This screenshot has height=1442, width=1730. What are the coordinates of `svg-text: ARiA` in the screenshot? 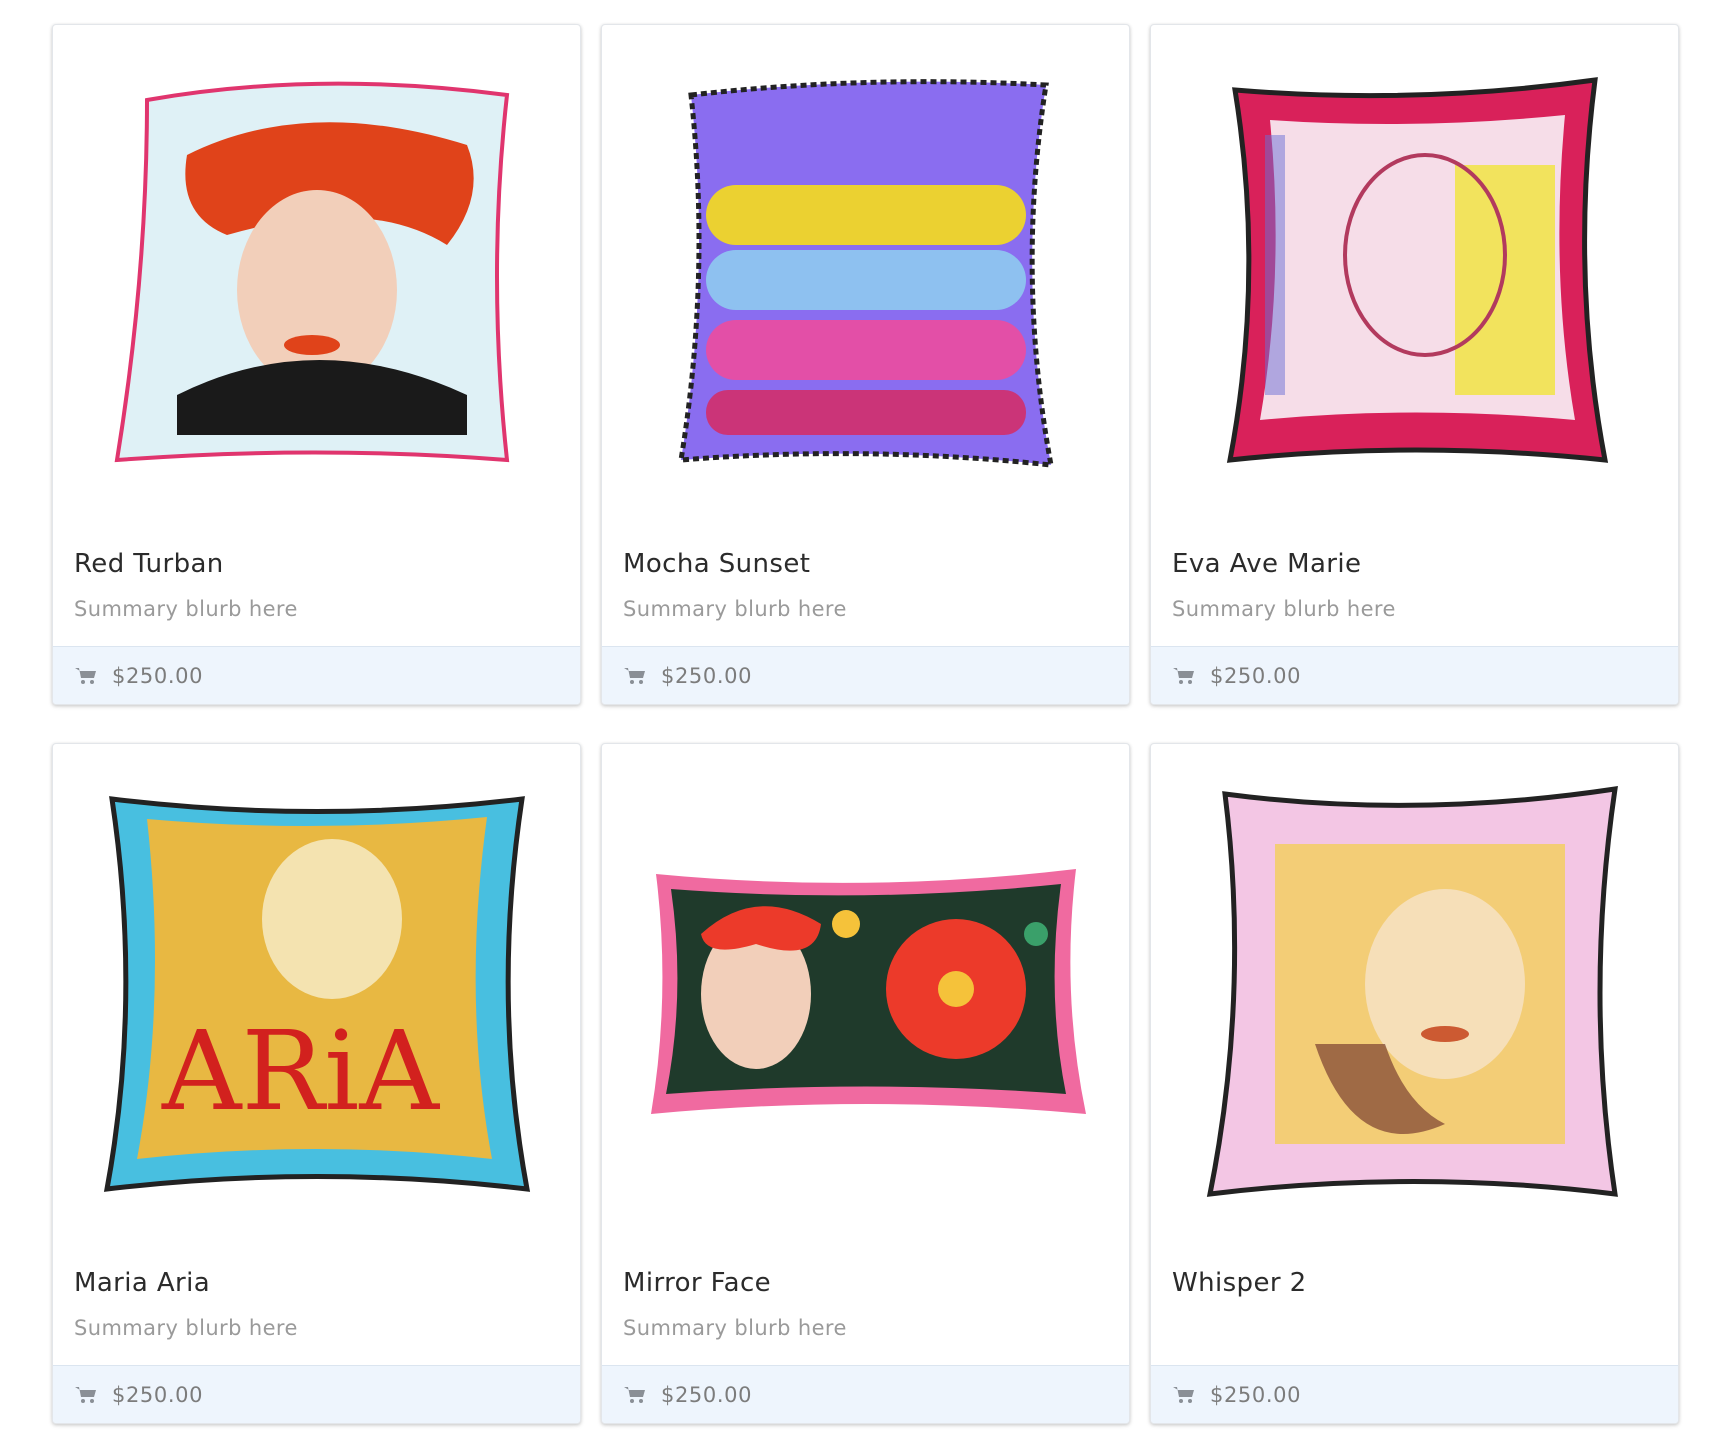 It's located at (300, 1071).